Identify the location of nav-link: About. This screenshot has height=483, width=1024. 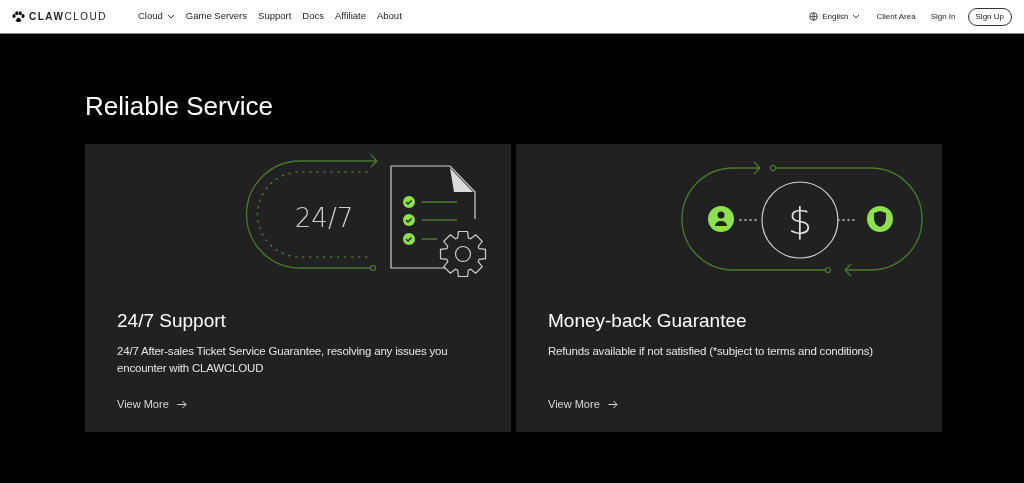
(389, 16).